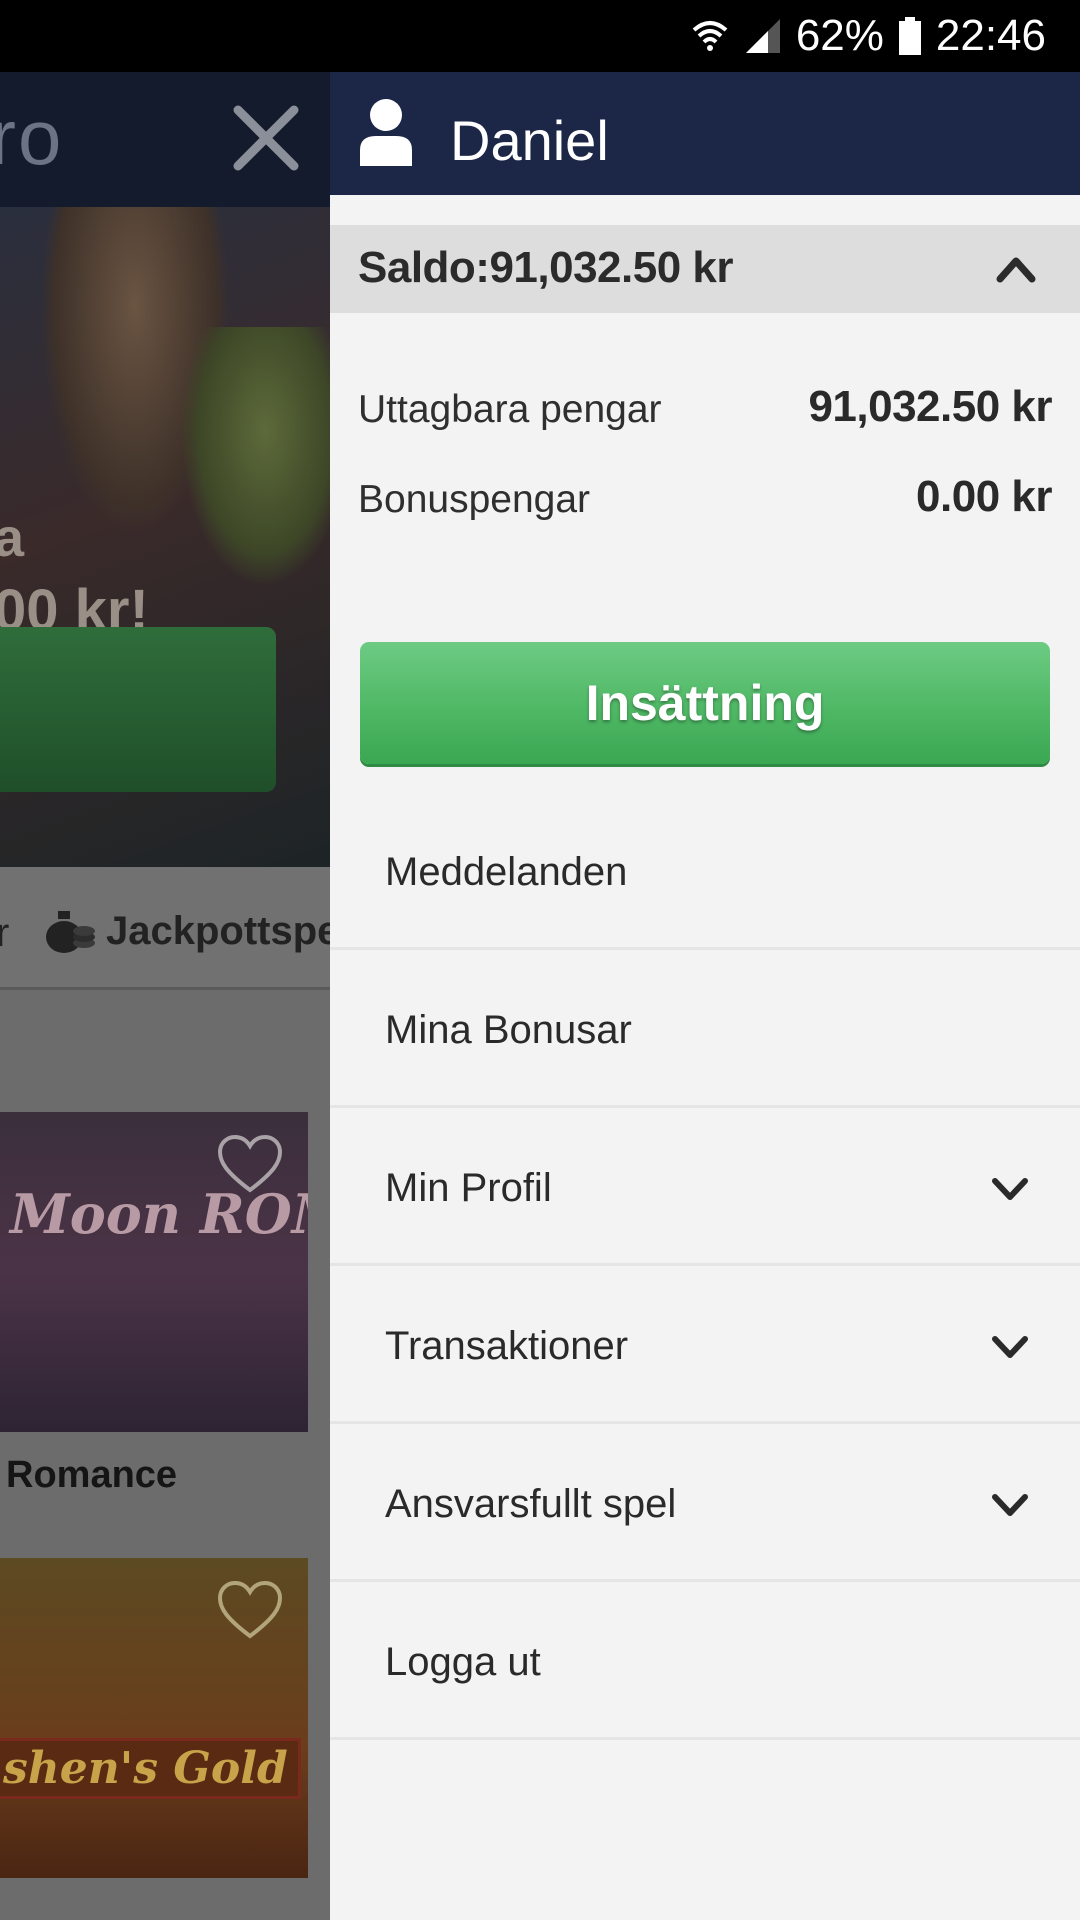 Image resolution: width=1080 pixels, height=1920 pixels. I want to click on game-title: Romance, so click(92, 1475).